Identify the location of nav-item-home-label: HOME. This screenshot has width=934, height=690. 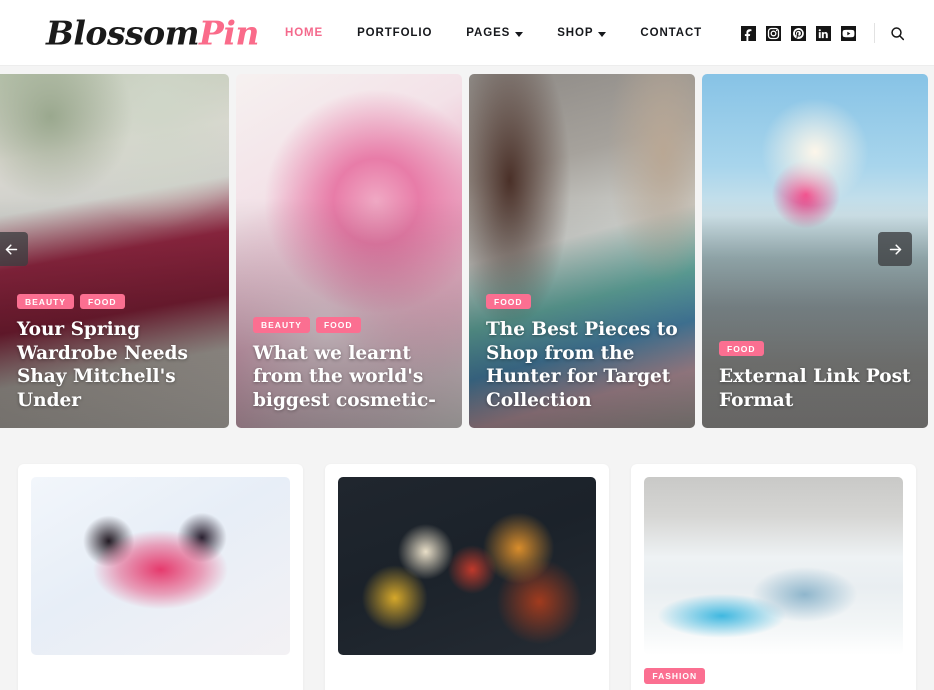
(304, 33).